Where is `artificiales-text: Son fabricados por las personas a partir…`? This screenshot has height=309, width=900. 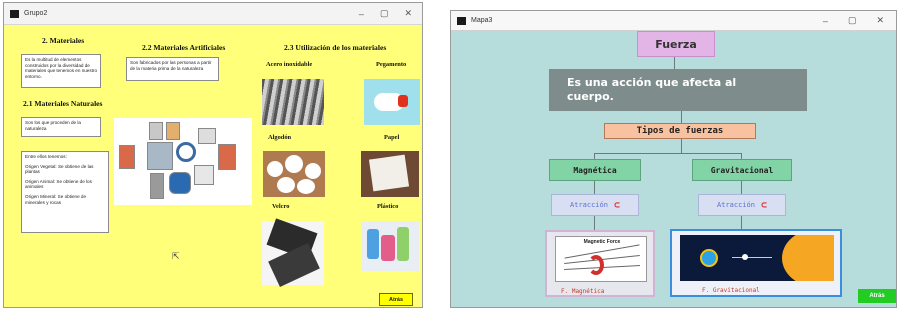
artificiales-text: Son fabricados por las personas a partir… is located at coordinates (171, 65).